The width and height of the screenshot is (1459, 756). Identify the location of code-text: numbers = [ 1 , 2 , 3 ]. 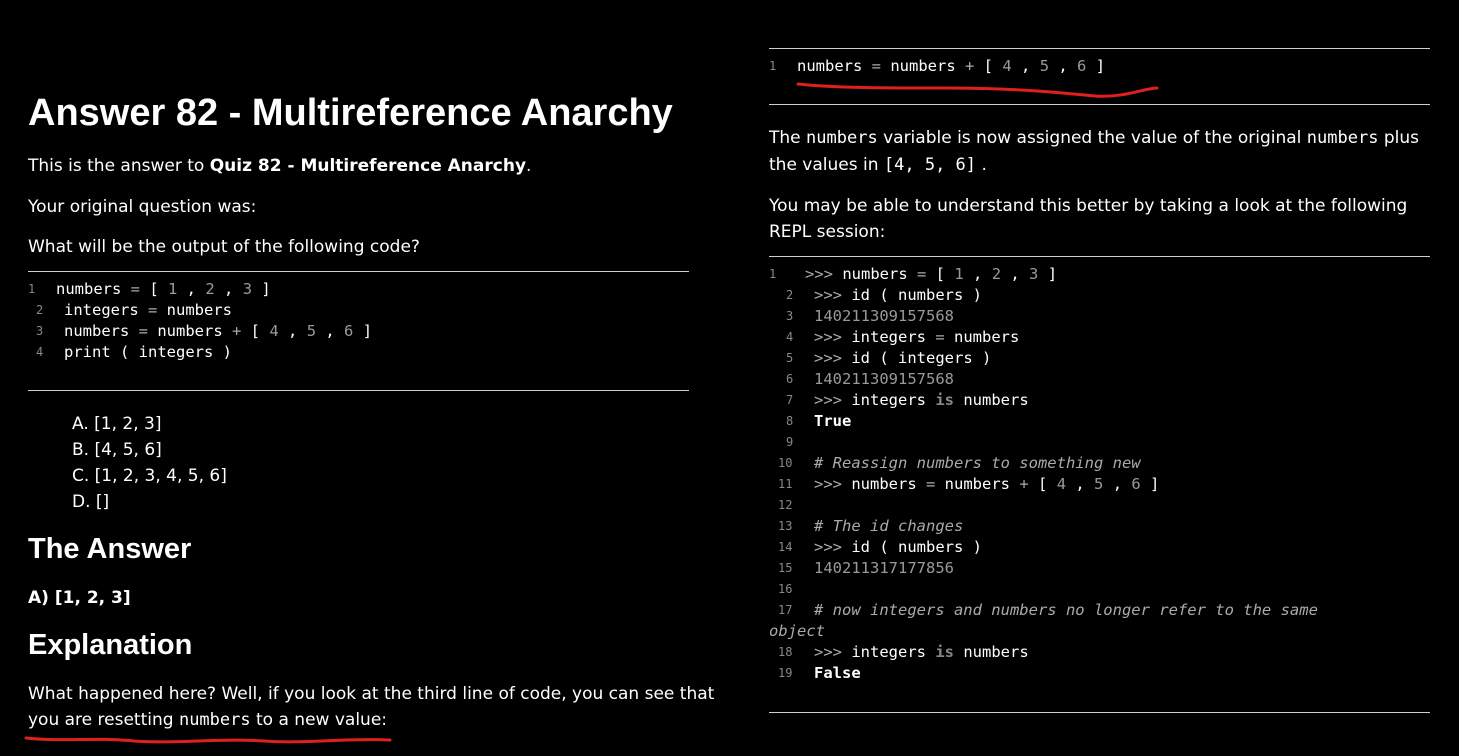
(163, 289).